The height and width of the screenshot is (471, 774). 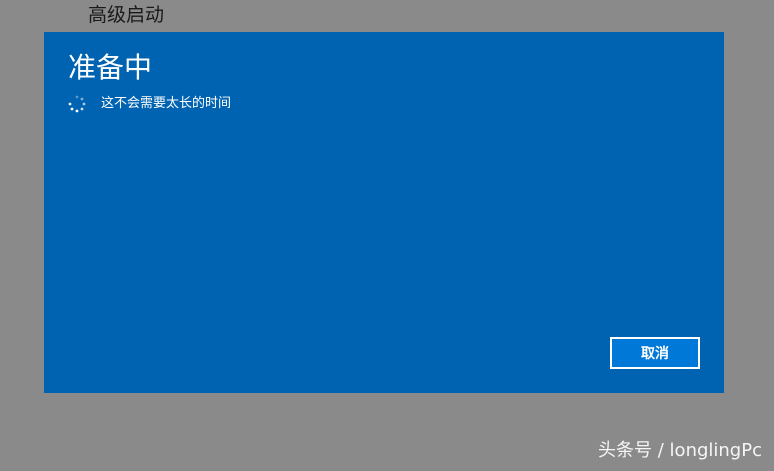 What do you see at coordinates (77, 104) in the screenshot?
I see `loading-spinner-icon` at bounding box center [77, 104].